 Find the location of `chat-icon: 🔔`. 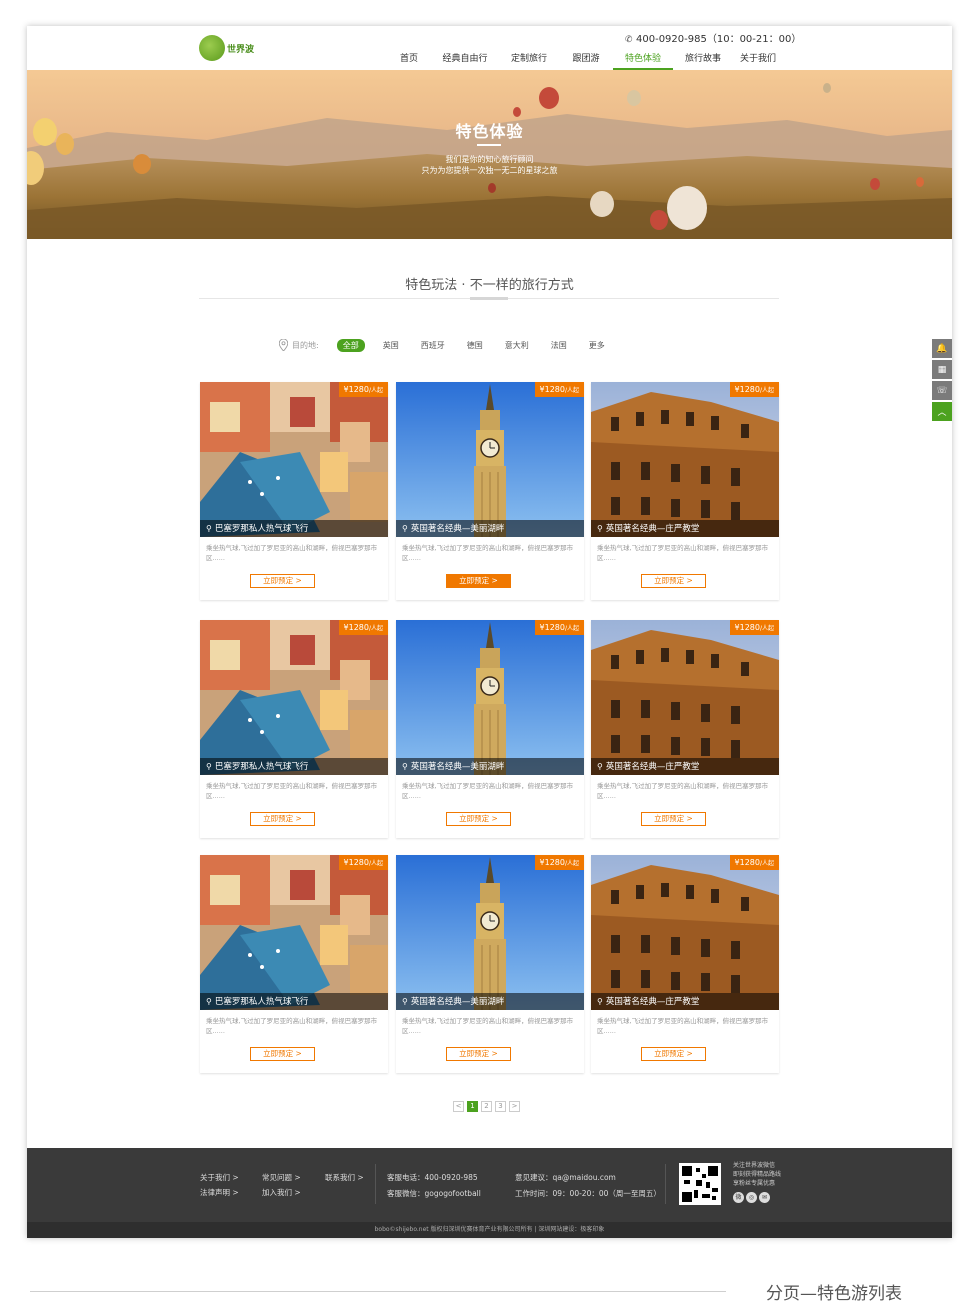

chat-icon: 🔔 is located at coordinates (942, 348).